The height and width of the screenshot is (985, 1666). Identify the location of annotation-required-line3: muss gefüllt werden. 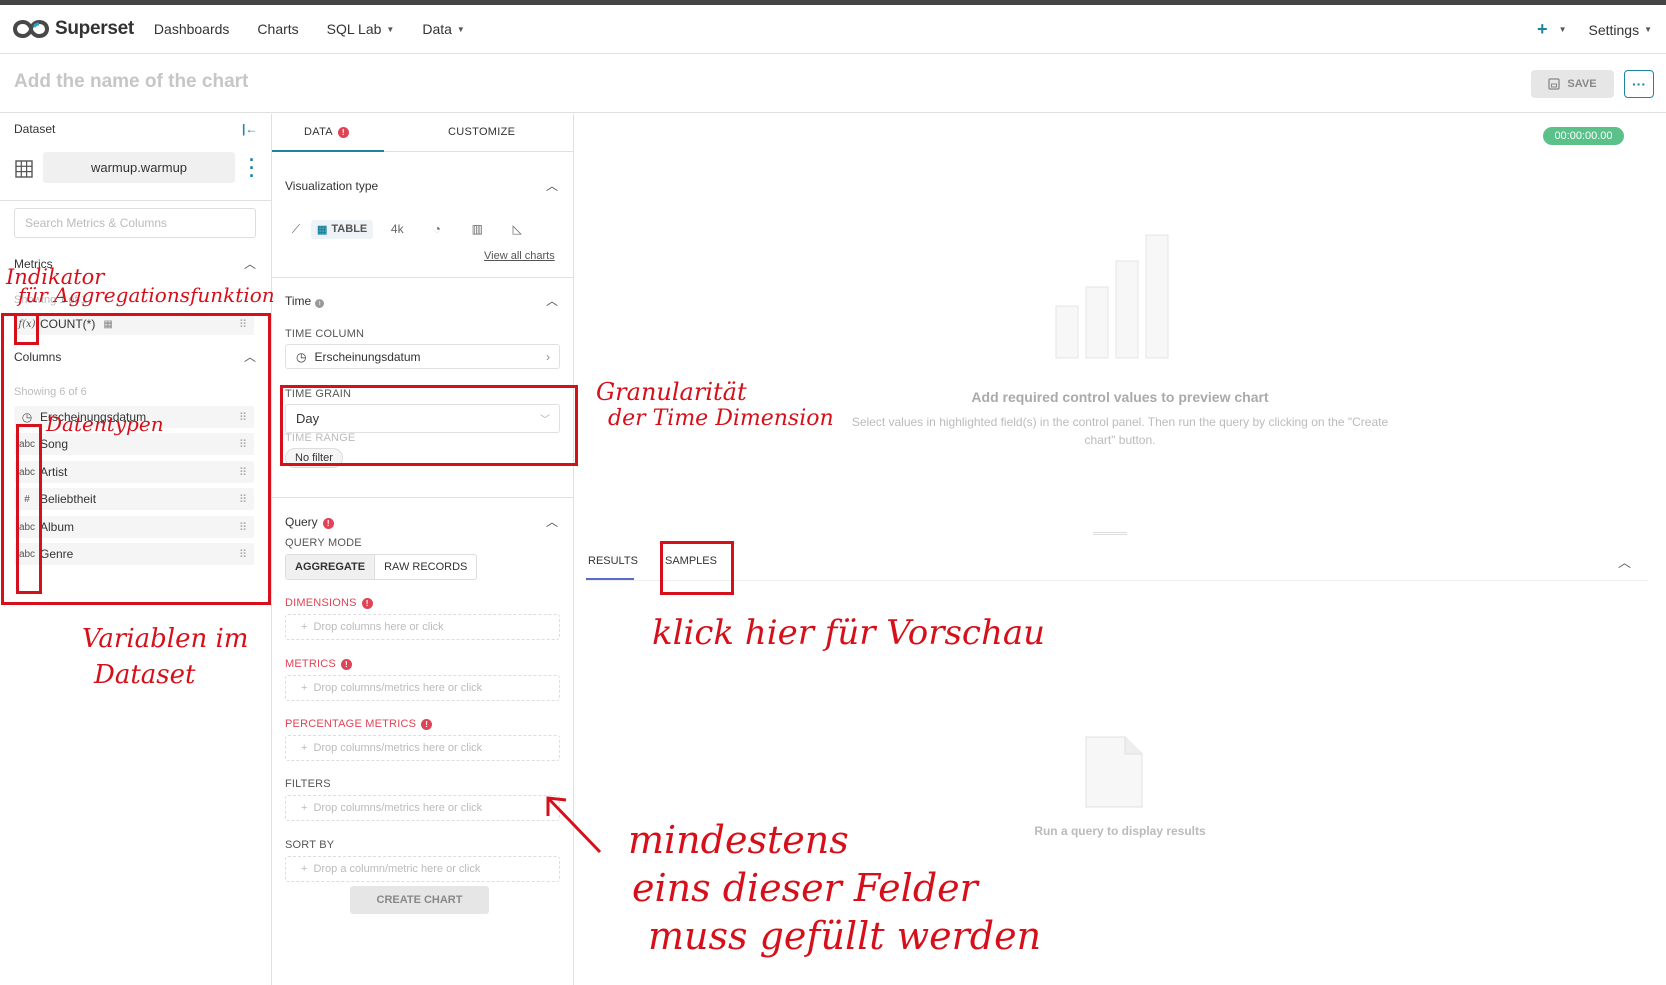
(845, 936).